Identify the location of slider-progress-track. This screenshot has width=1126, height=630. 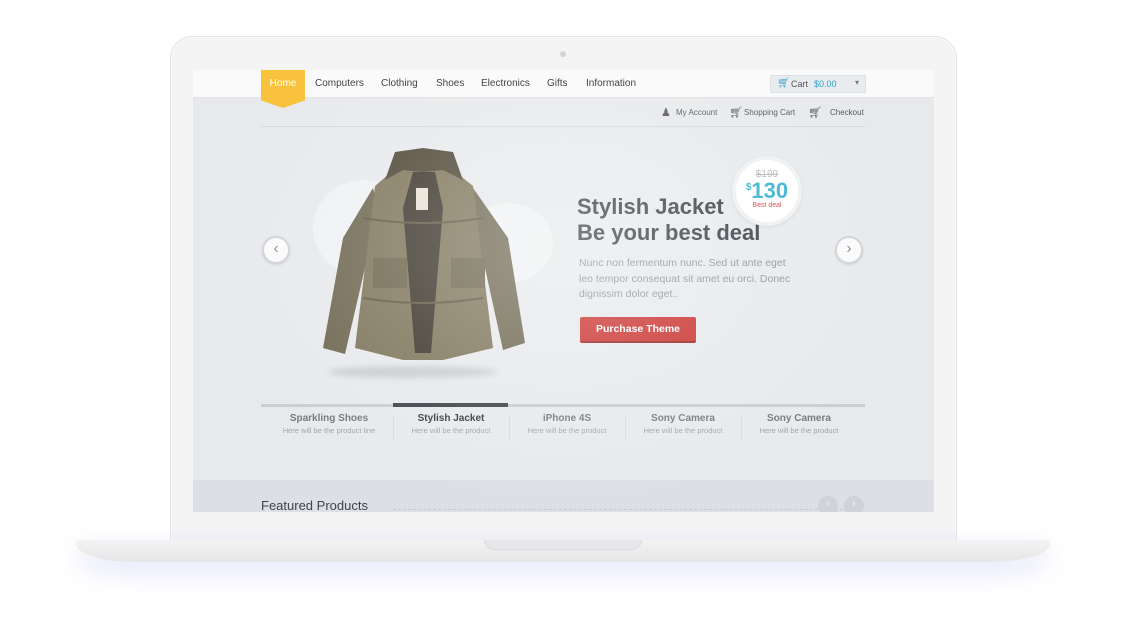
(563, 405).